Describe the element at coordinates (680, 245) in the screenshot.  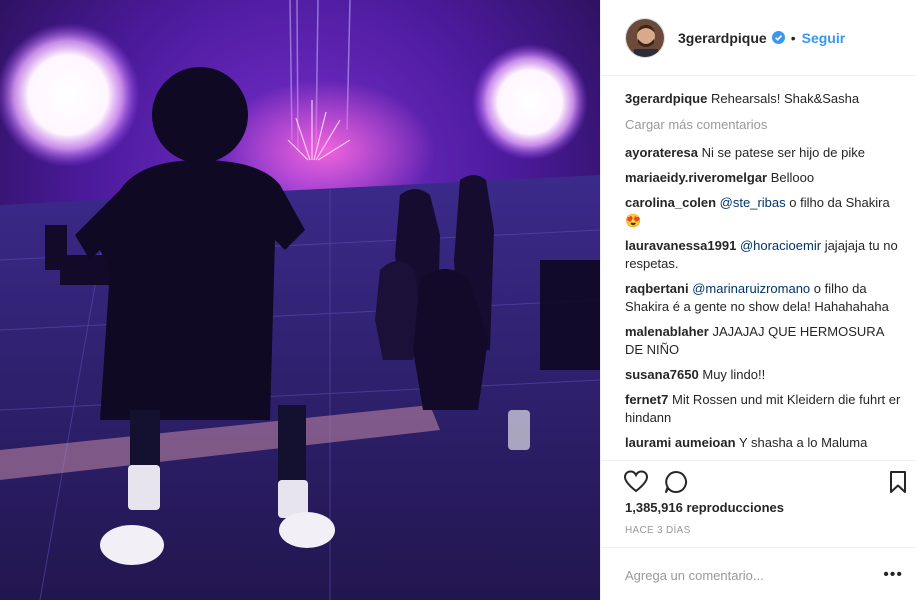
I see `comment-username: lauravanessa1991` at that location.